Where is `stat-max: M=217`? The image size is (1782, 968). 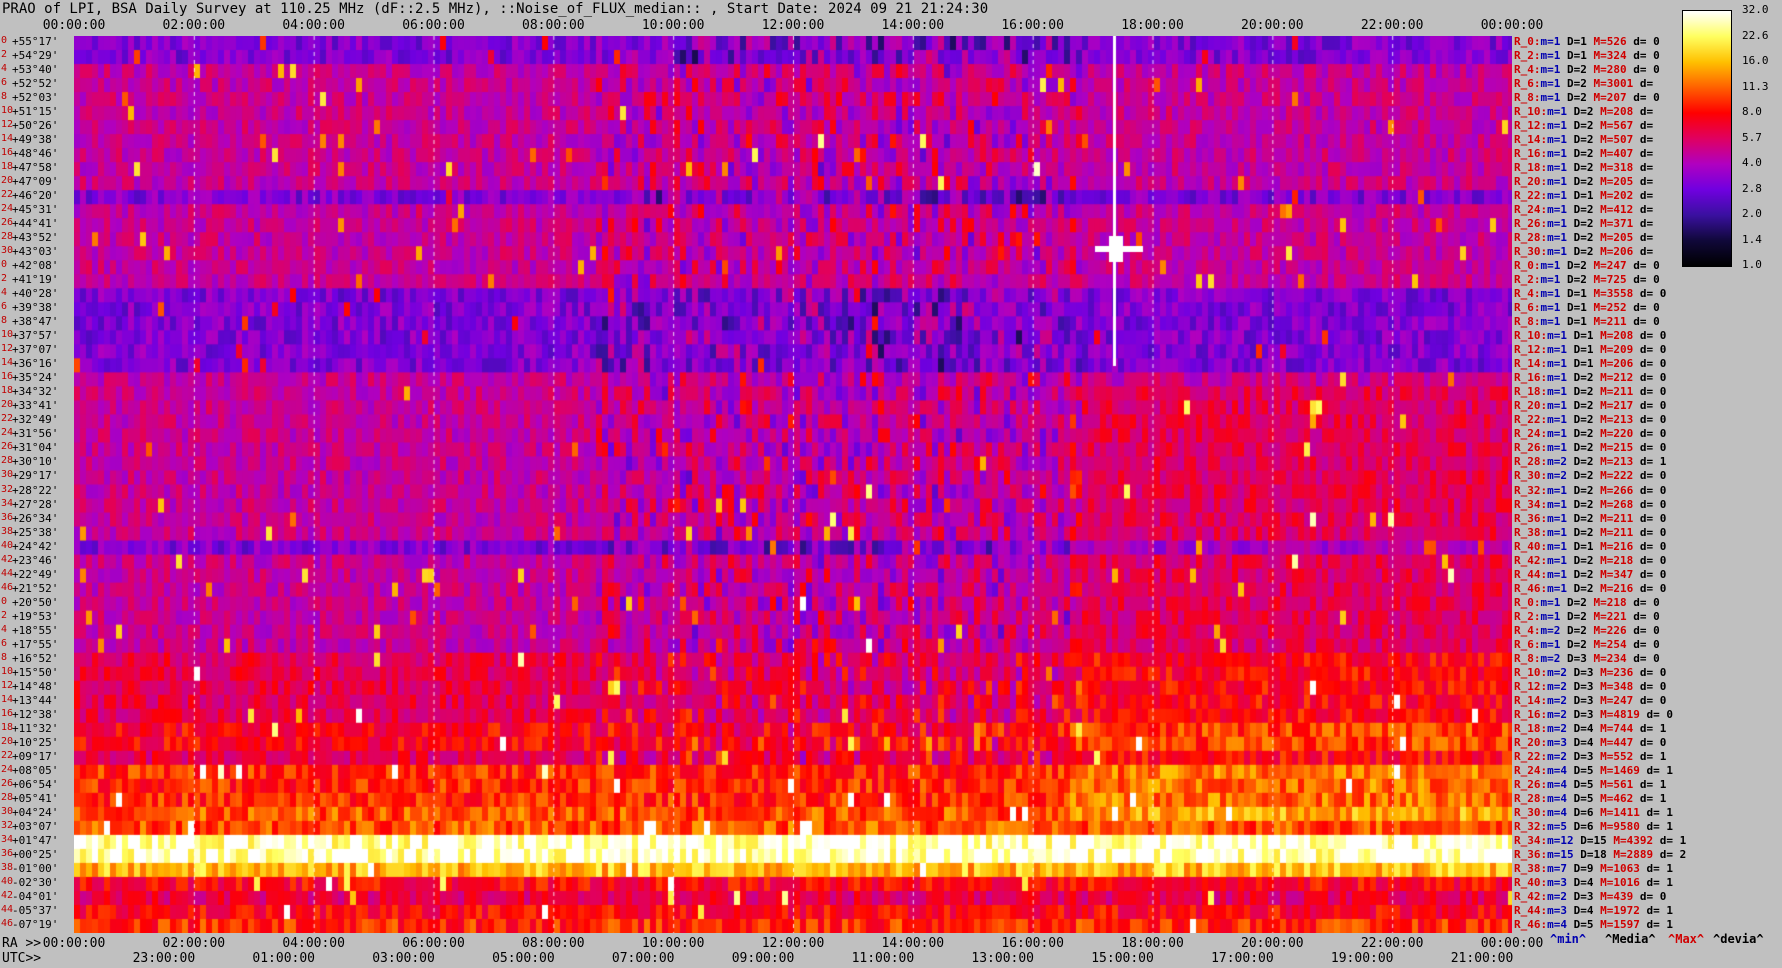
stat-max: M=217 is located at coordinates (1617, 406).